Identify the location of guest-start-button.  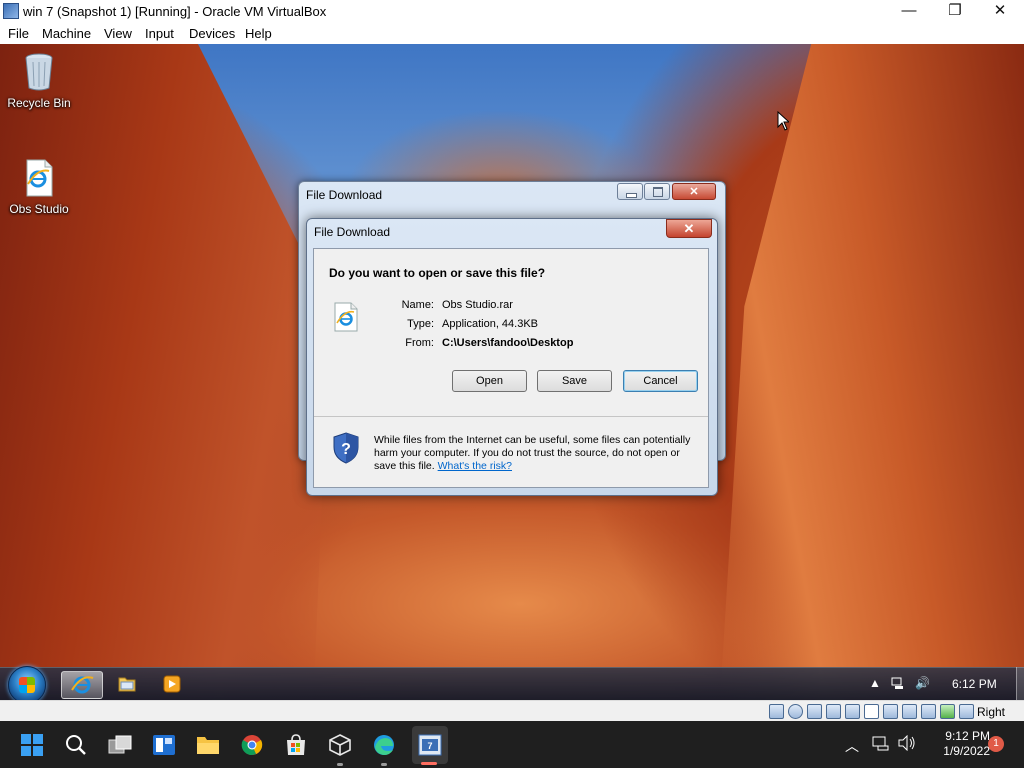
(27, 685).